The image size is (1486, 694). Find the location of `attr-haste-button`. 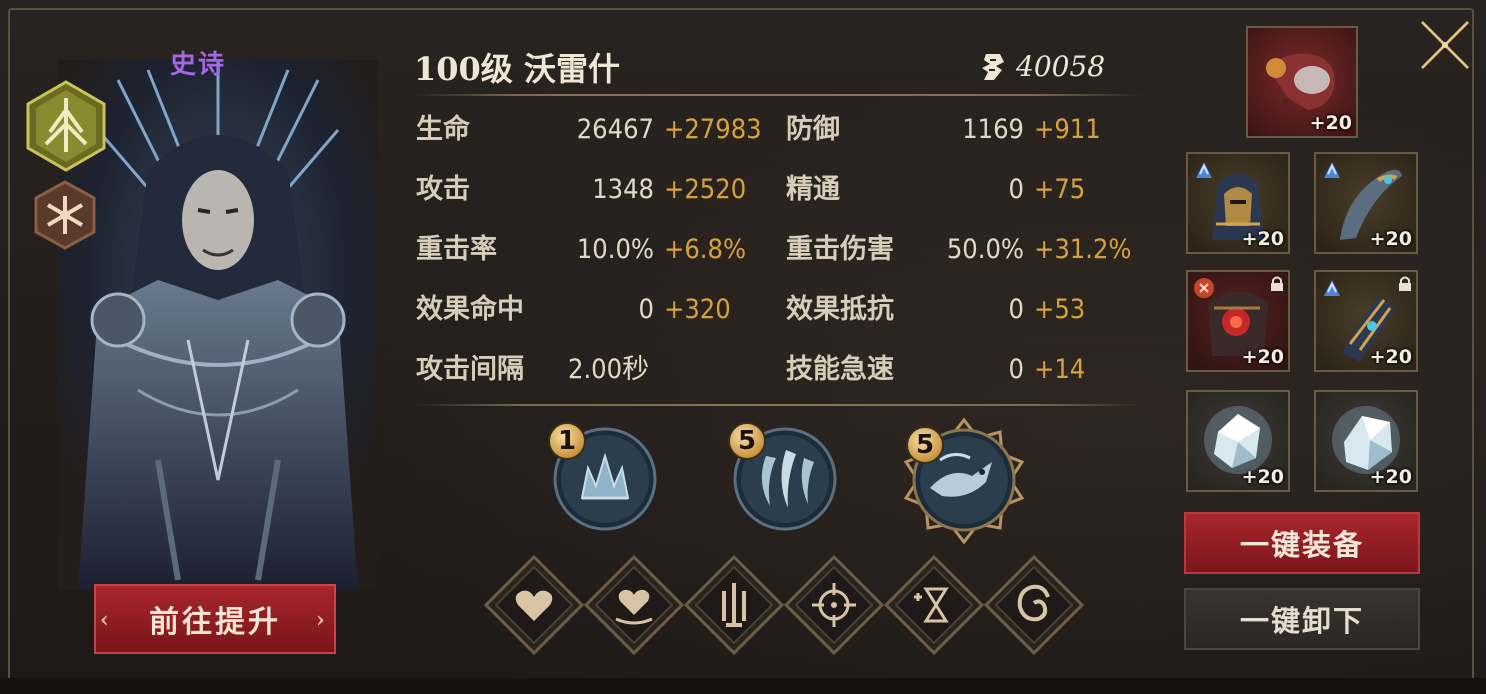

attr-haste-button is located at coordinates (934, 605).